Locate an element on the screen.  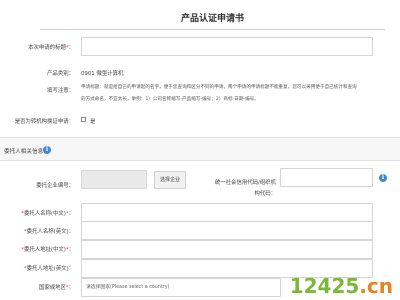
notes-label: 填写注意： is located at coordinates (60, 91).